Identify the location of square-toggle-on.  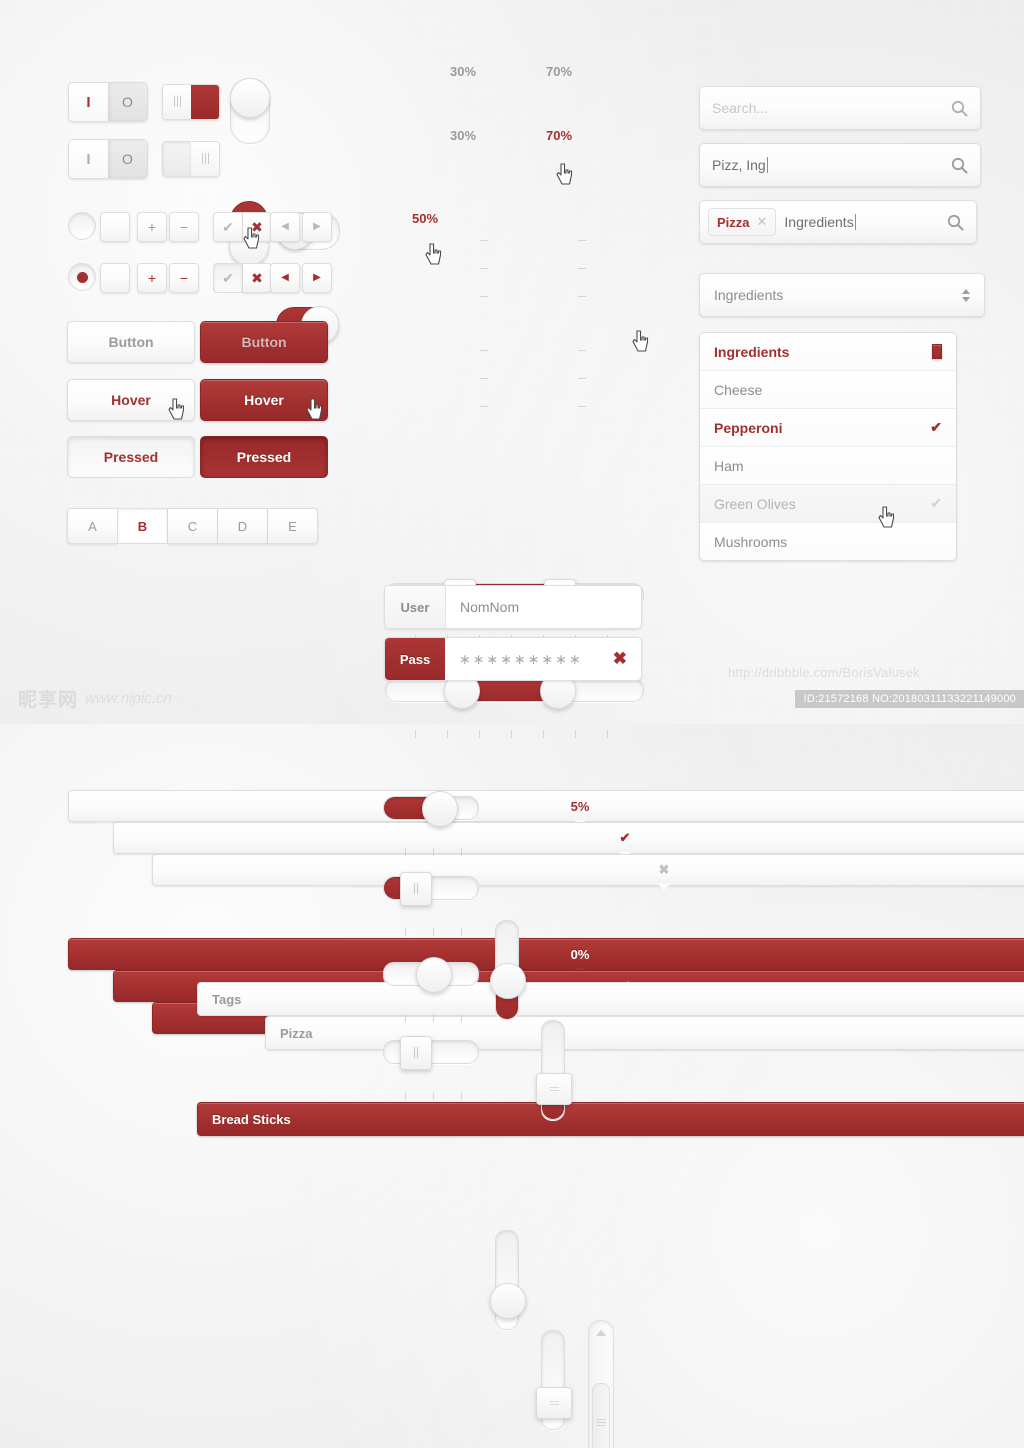
(191, 102).